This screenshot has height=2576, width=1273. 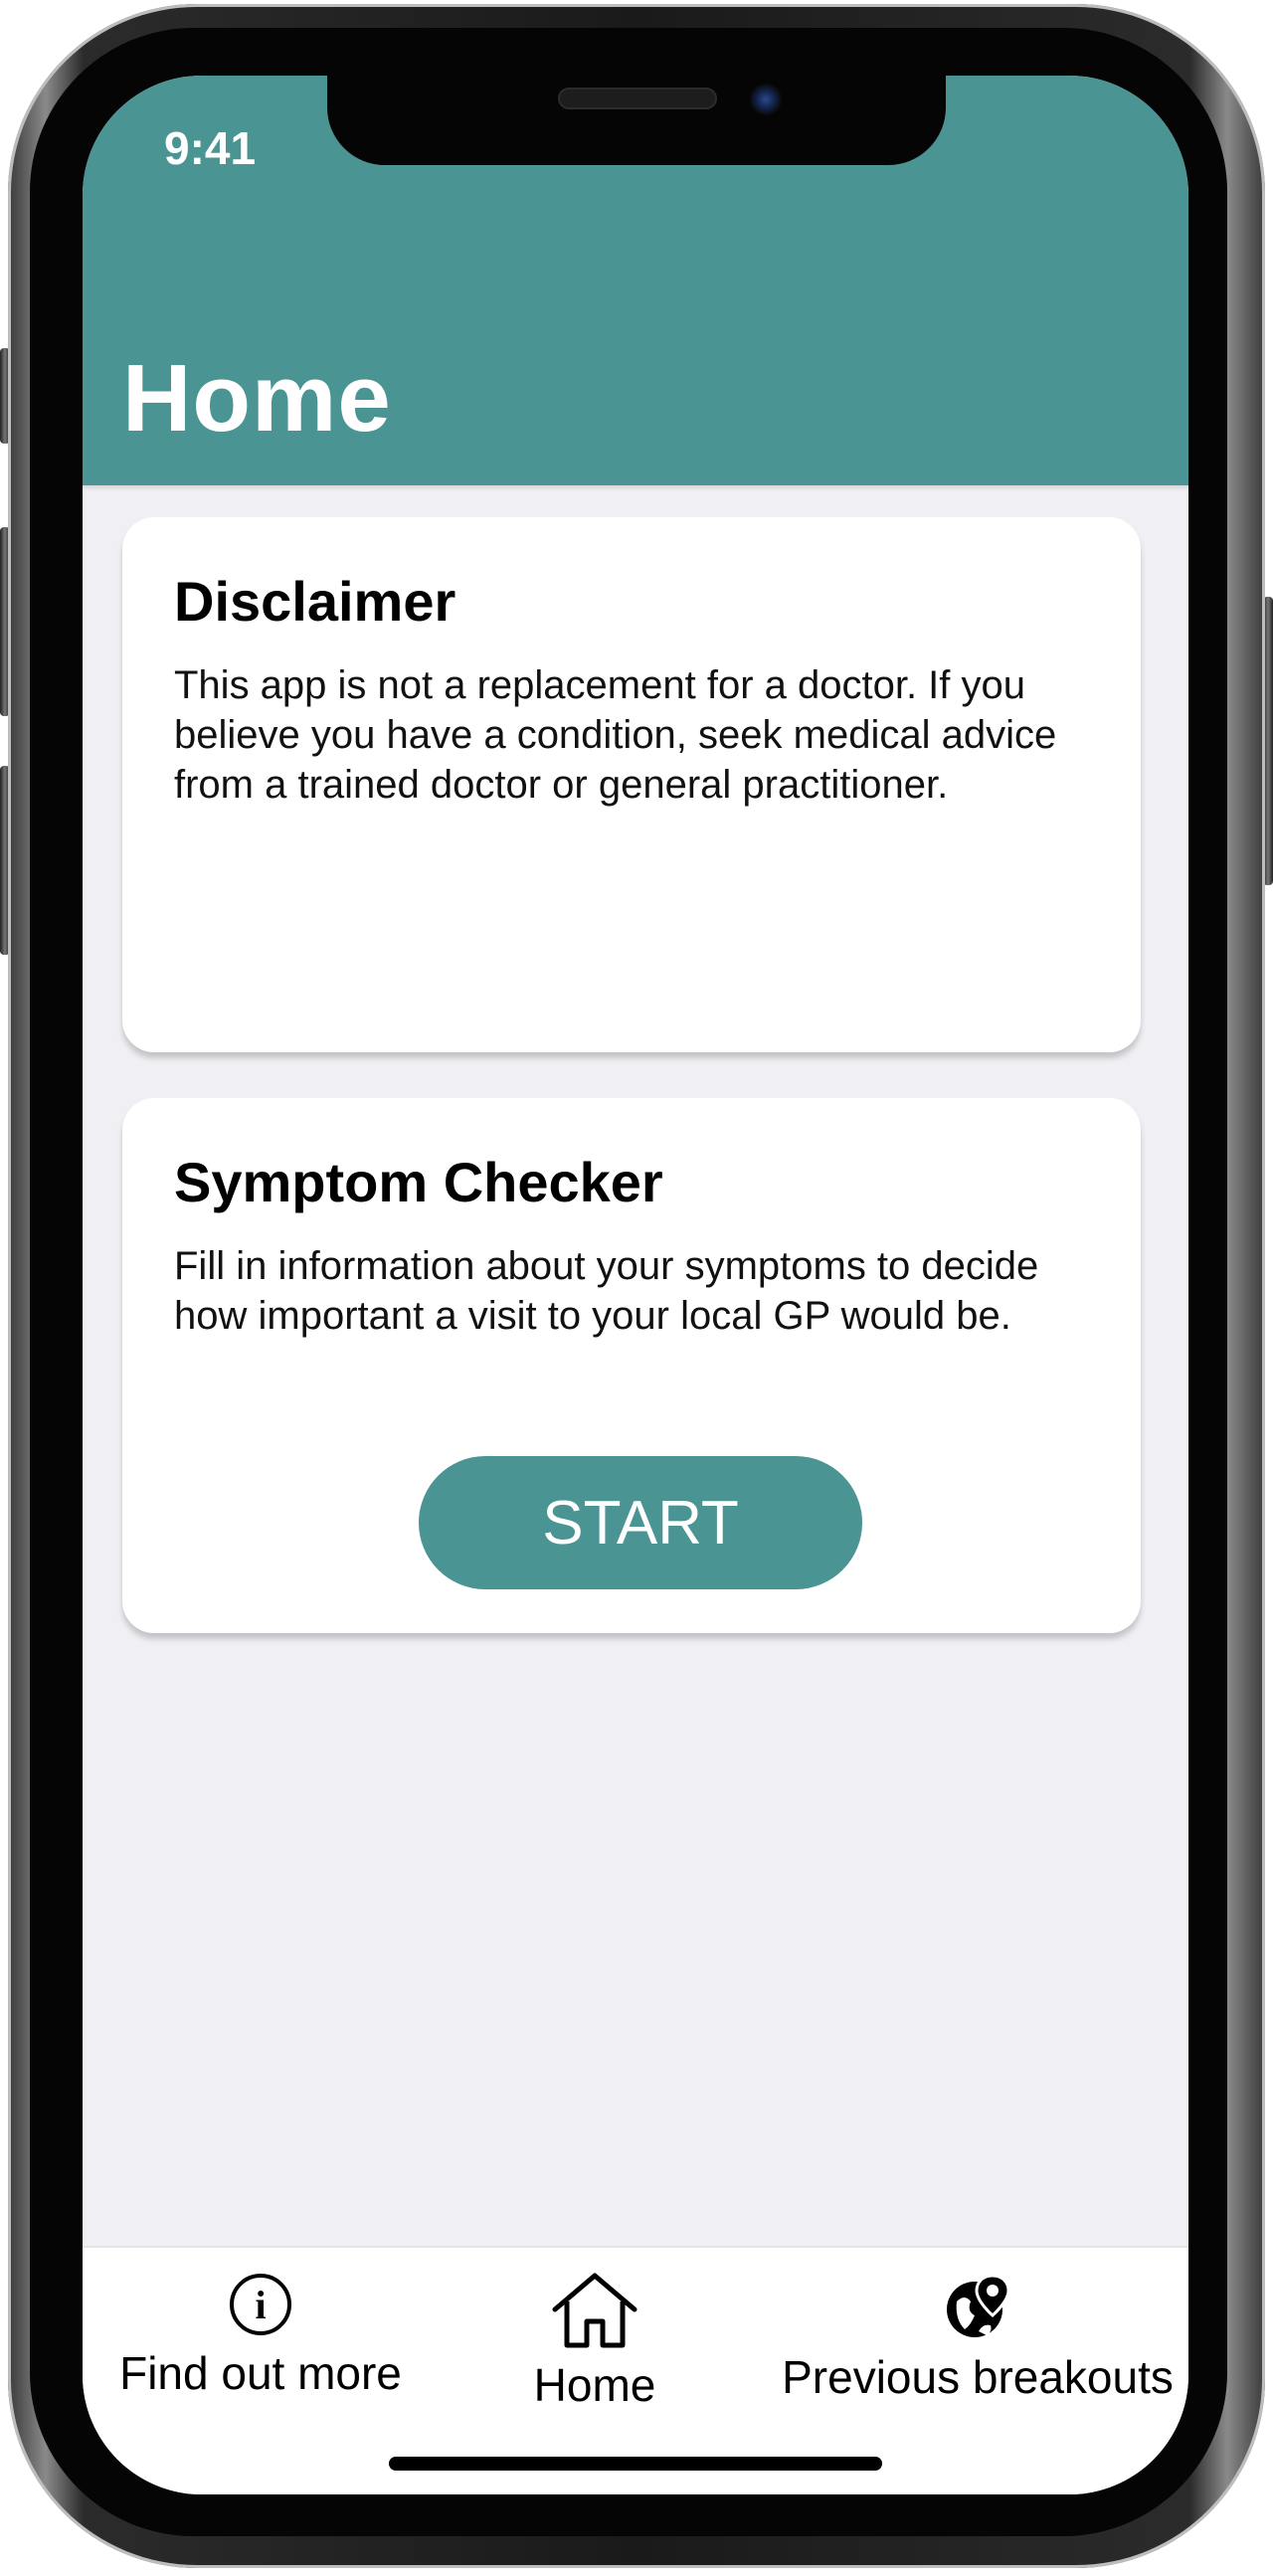 I want to click on tab-previous-breakouts: Previous breakouts, so click(x=978, y=2338).